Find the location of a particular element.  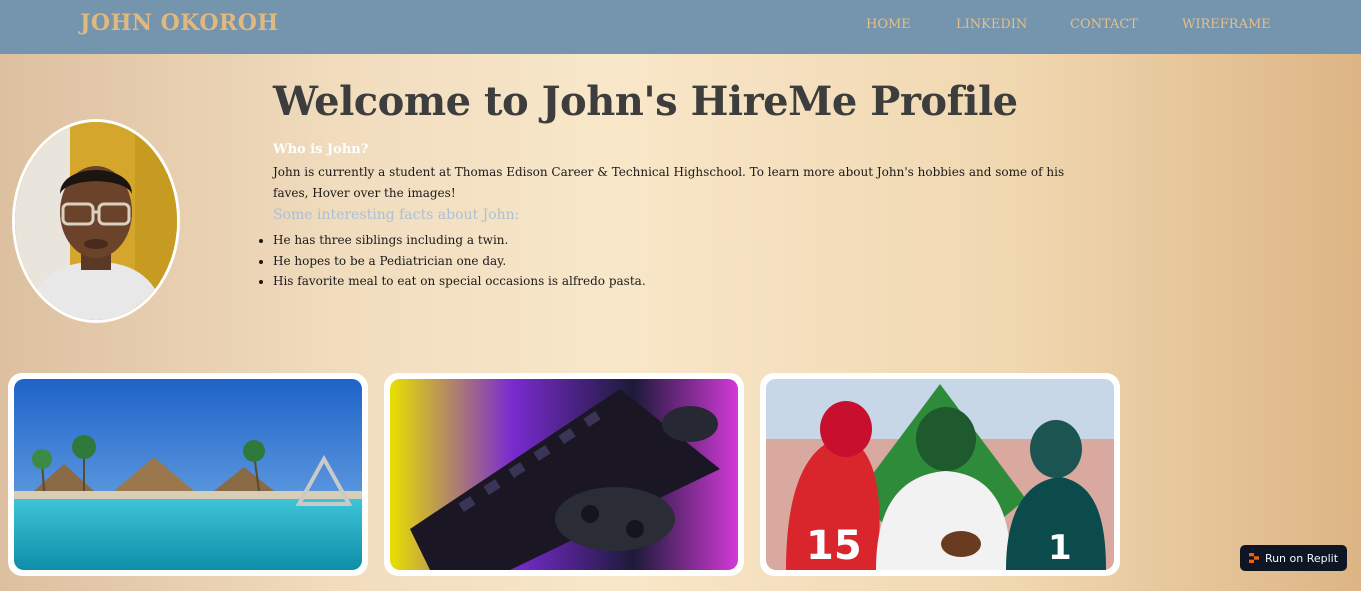

nav-link-linkedin: LINKEDIN is located at coordinates (991, 24).